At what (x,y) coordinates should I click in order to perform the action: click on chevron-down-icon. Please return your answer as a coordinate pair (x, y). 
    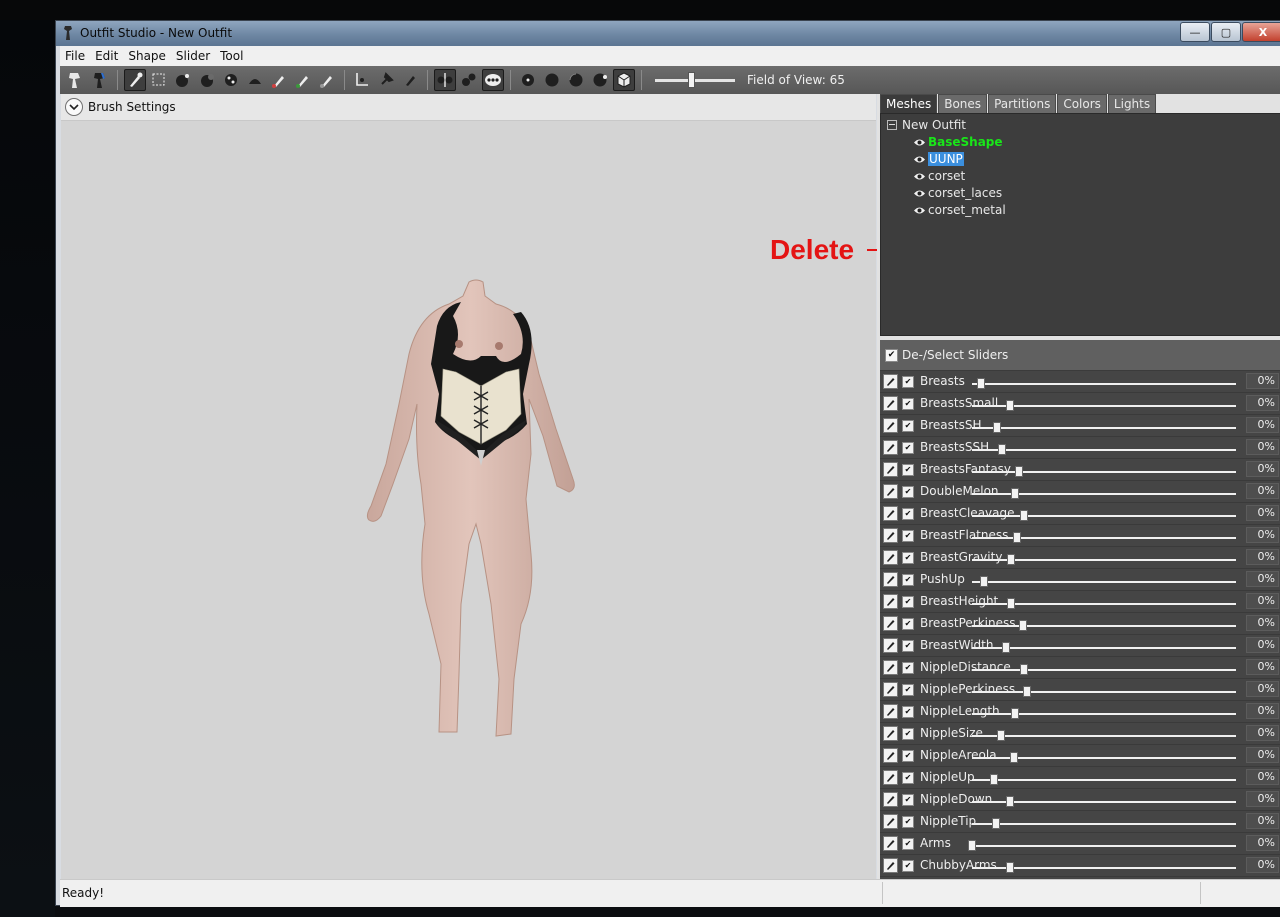
    Looking at the image, I should click on (74, 107).